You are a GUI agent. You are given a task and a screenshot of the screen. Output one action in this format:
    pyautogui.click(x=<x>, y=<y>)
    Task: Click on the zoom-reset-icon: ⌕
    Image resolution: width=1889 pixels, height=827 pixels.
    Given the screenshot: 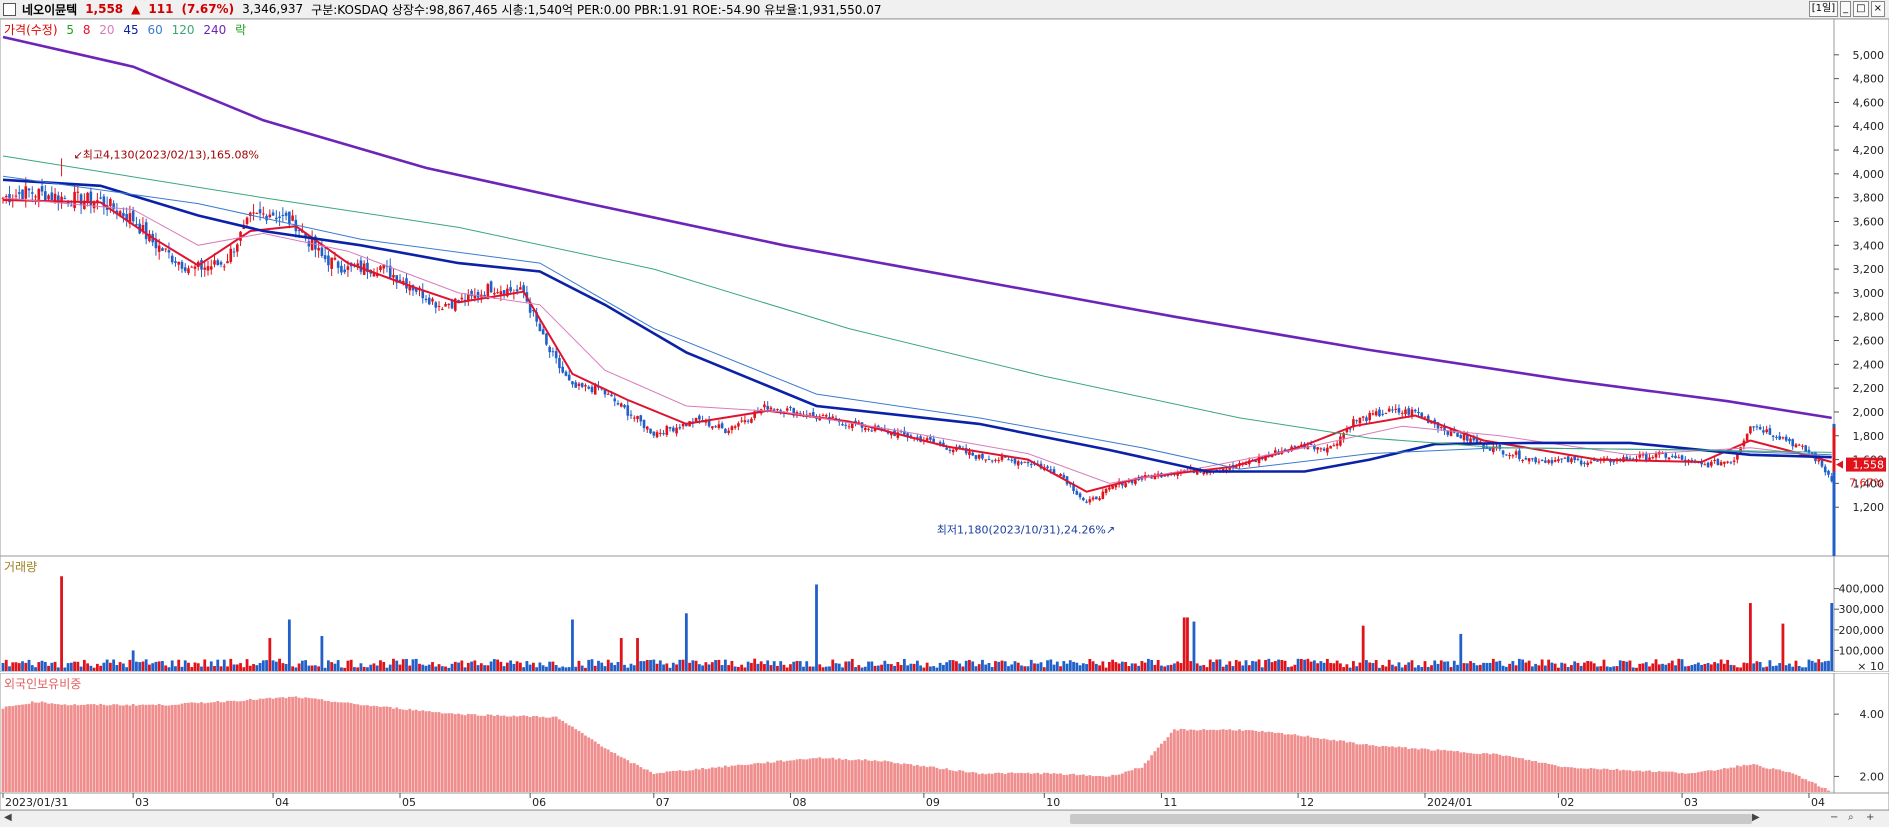 What is the action you would take?
    pyautogui.click(x=1851, y=817)
    